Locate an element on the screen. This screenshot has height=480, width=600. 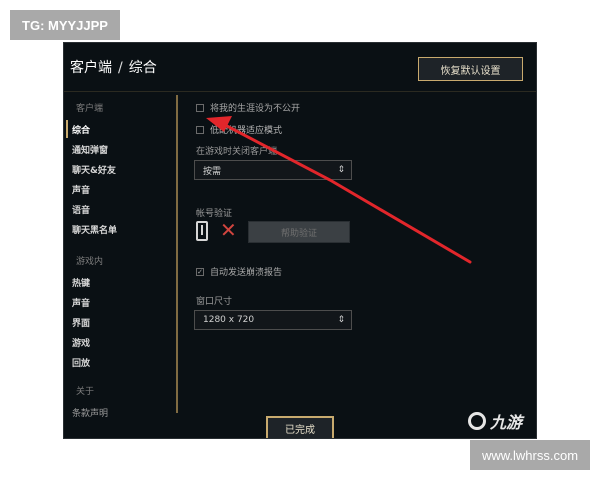
sidebar-item-terms: 条款声明 is located at coordinates (90, 412).